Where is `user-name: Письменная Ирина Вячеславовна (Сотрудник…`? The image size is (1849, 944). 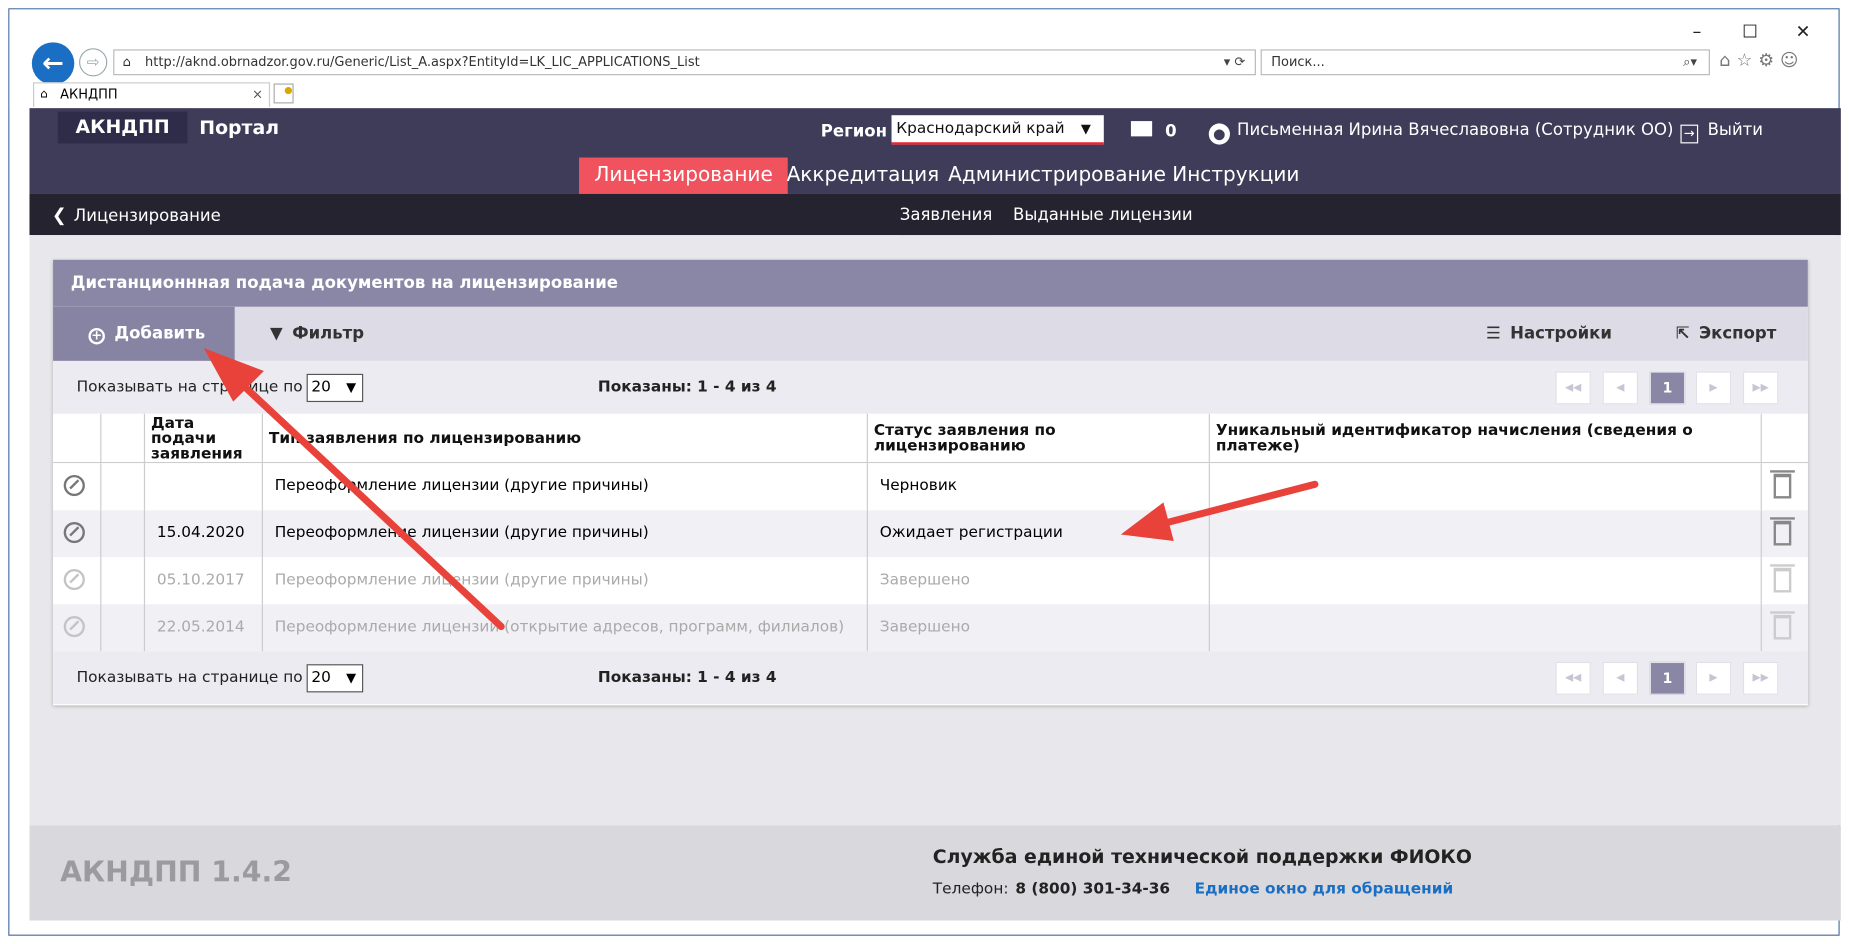 user-name: Письменная Ирина Вячеславовна (Сотрудник… is located at coordinates (1455, 130).